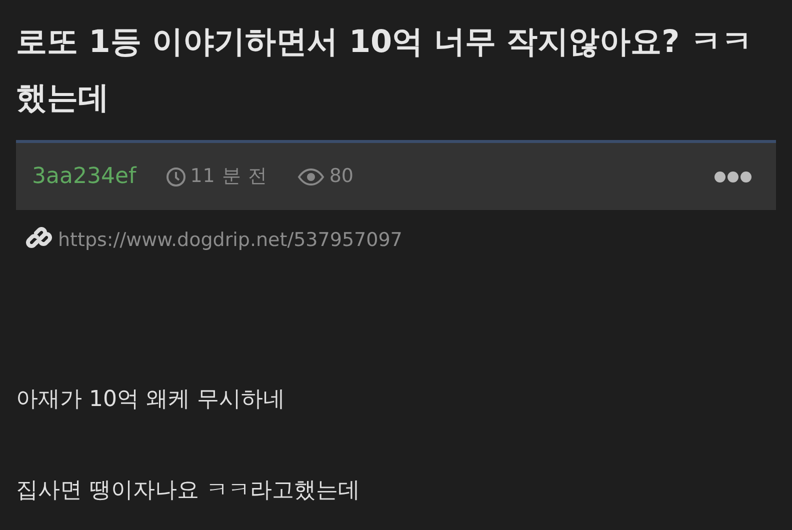  What do you see at coordinates (341, 177) in the screenshot?
I see `view-count: 80` at bounding box center [341, 177].